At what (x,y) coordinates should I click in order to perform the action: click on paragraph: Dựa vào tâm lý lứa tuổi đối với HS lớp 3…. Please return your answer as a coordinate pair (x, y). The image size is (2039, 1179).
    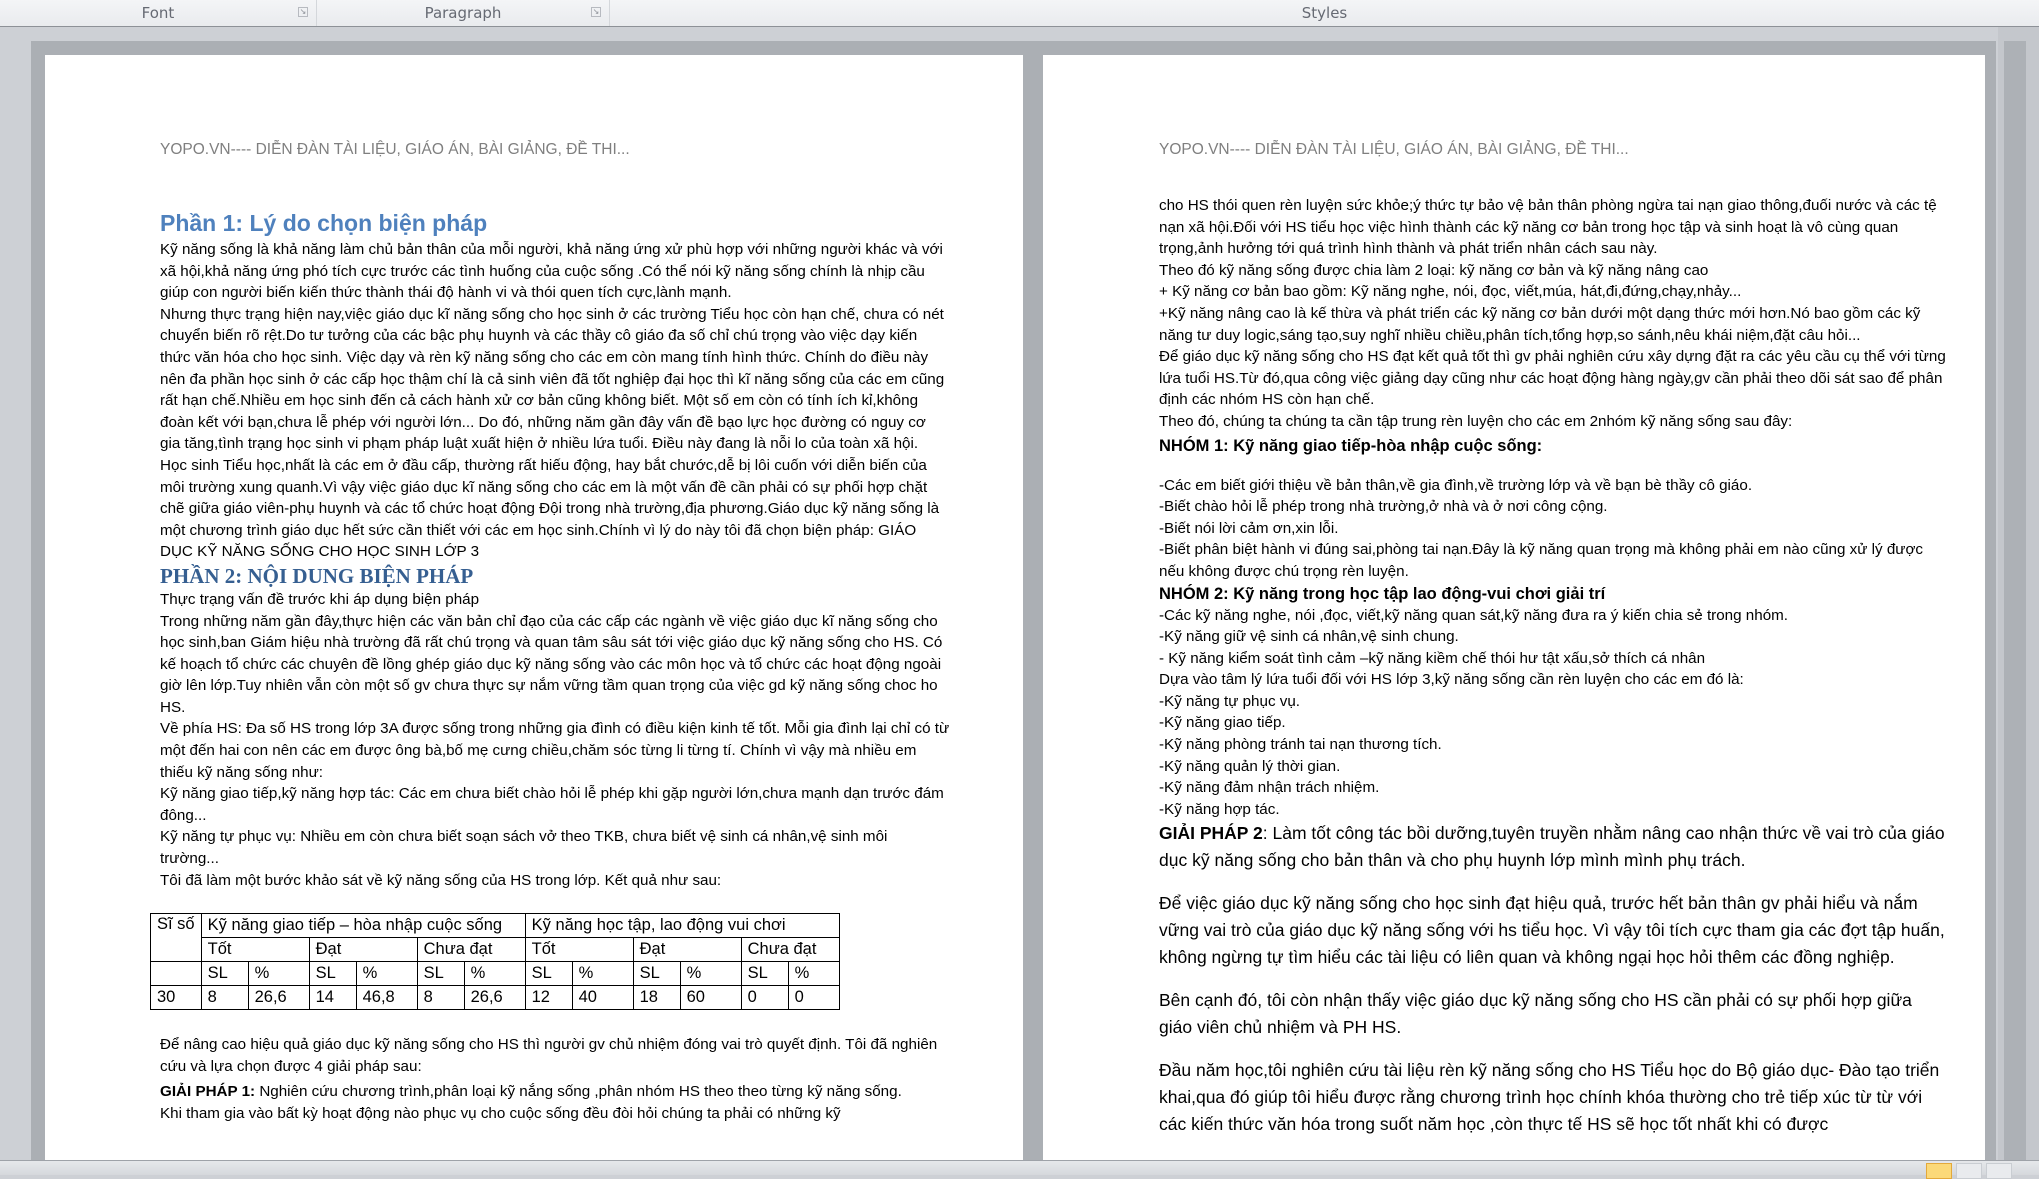
    Looking at the image, I should click on (1451, 680).